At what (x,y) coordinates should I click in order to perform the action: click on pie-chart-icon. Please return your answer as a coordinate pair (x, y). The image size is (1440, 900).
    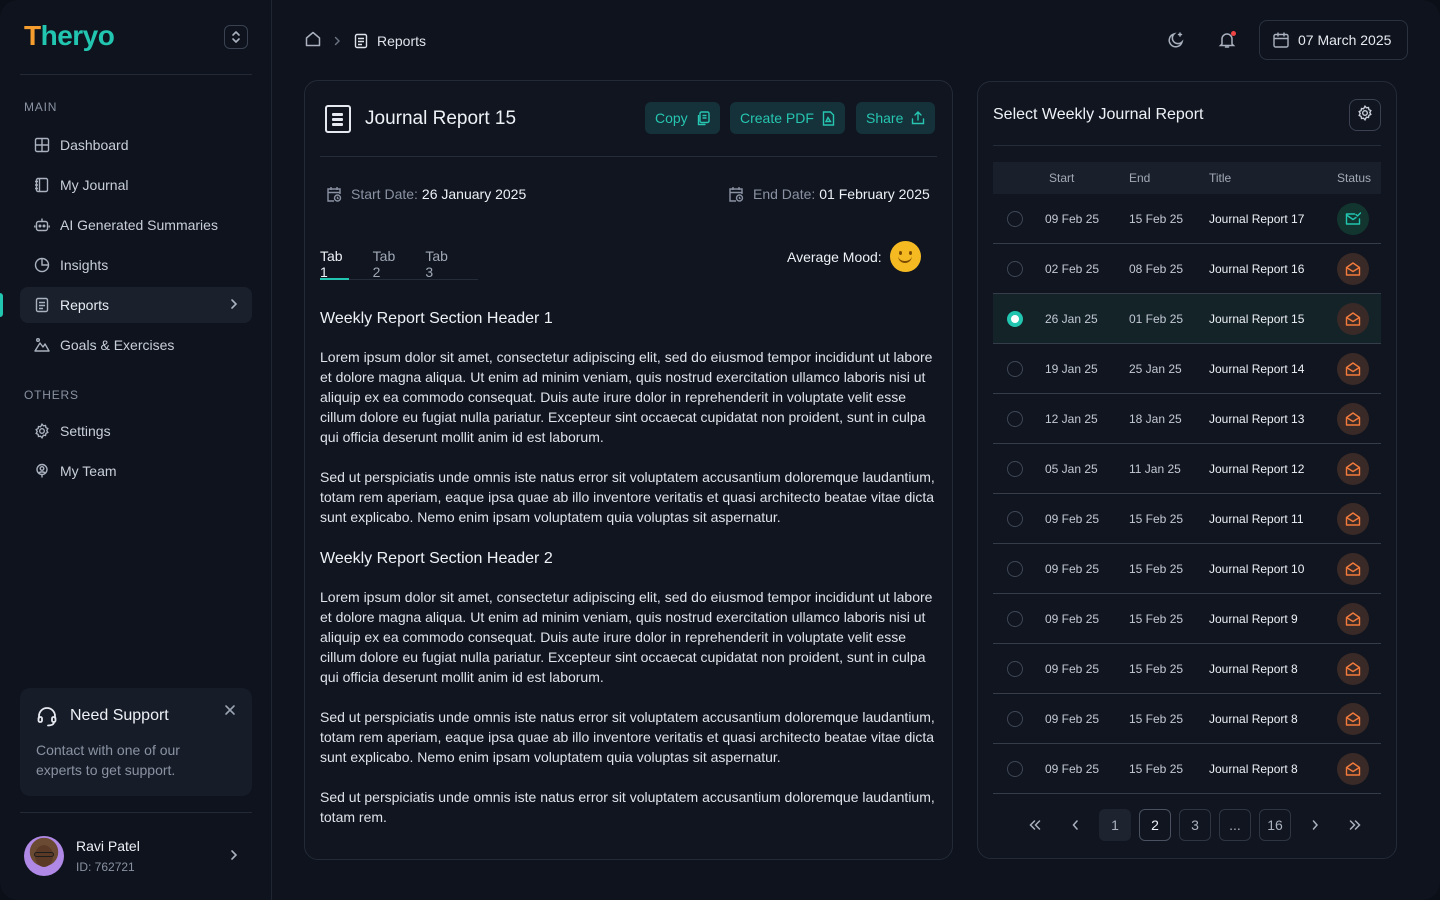
    Looking at the image, I should click on (42, 265).